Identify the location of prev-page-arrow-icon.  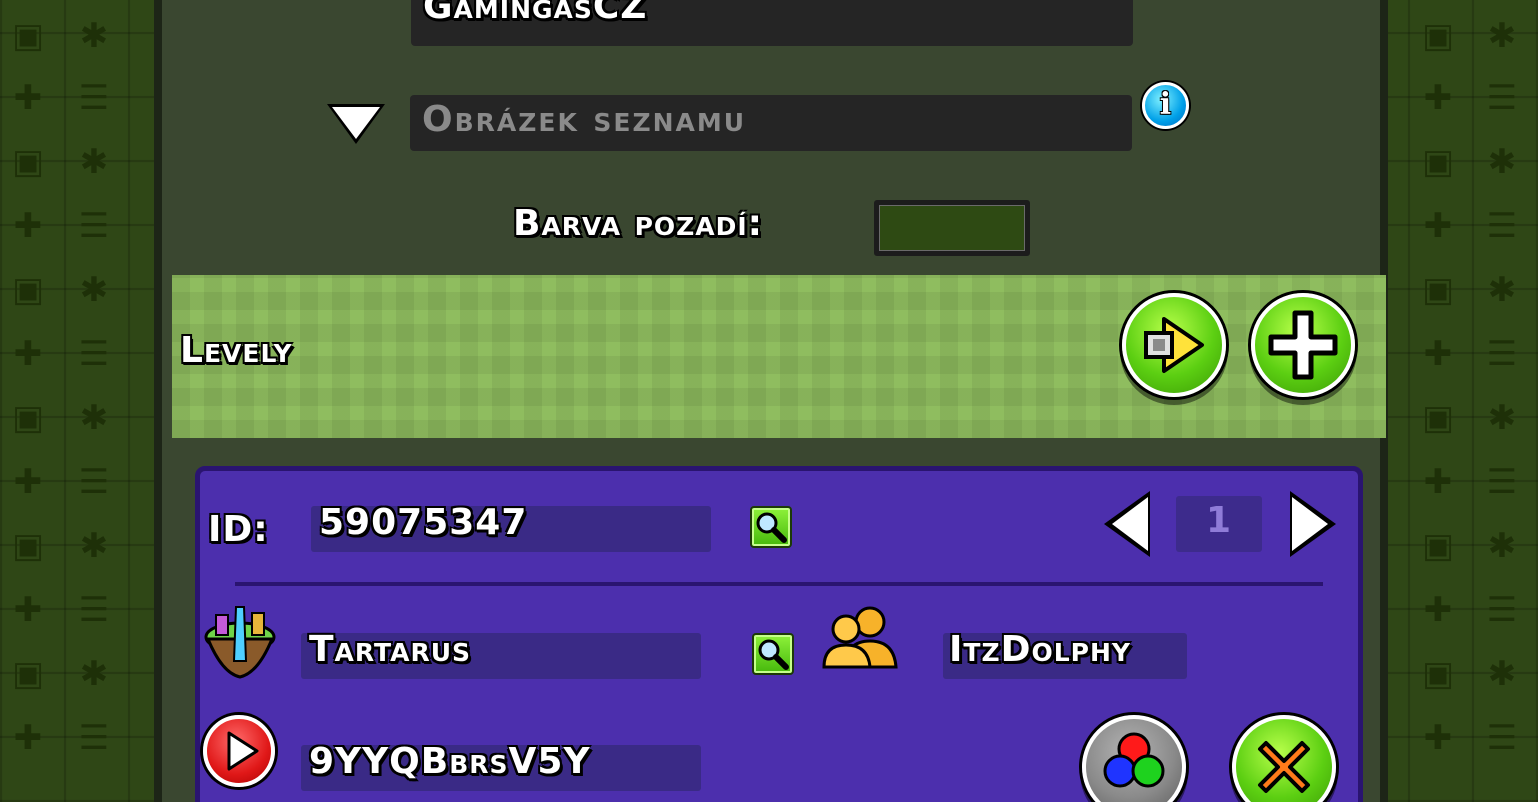
(1127, 524).